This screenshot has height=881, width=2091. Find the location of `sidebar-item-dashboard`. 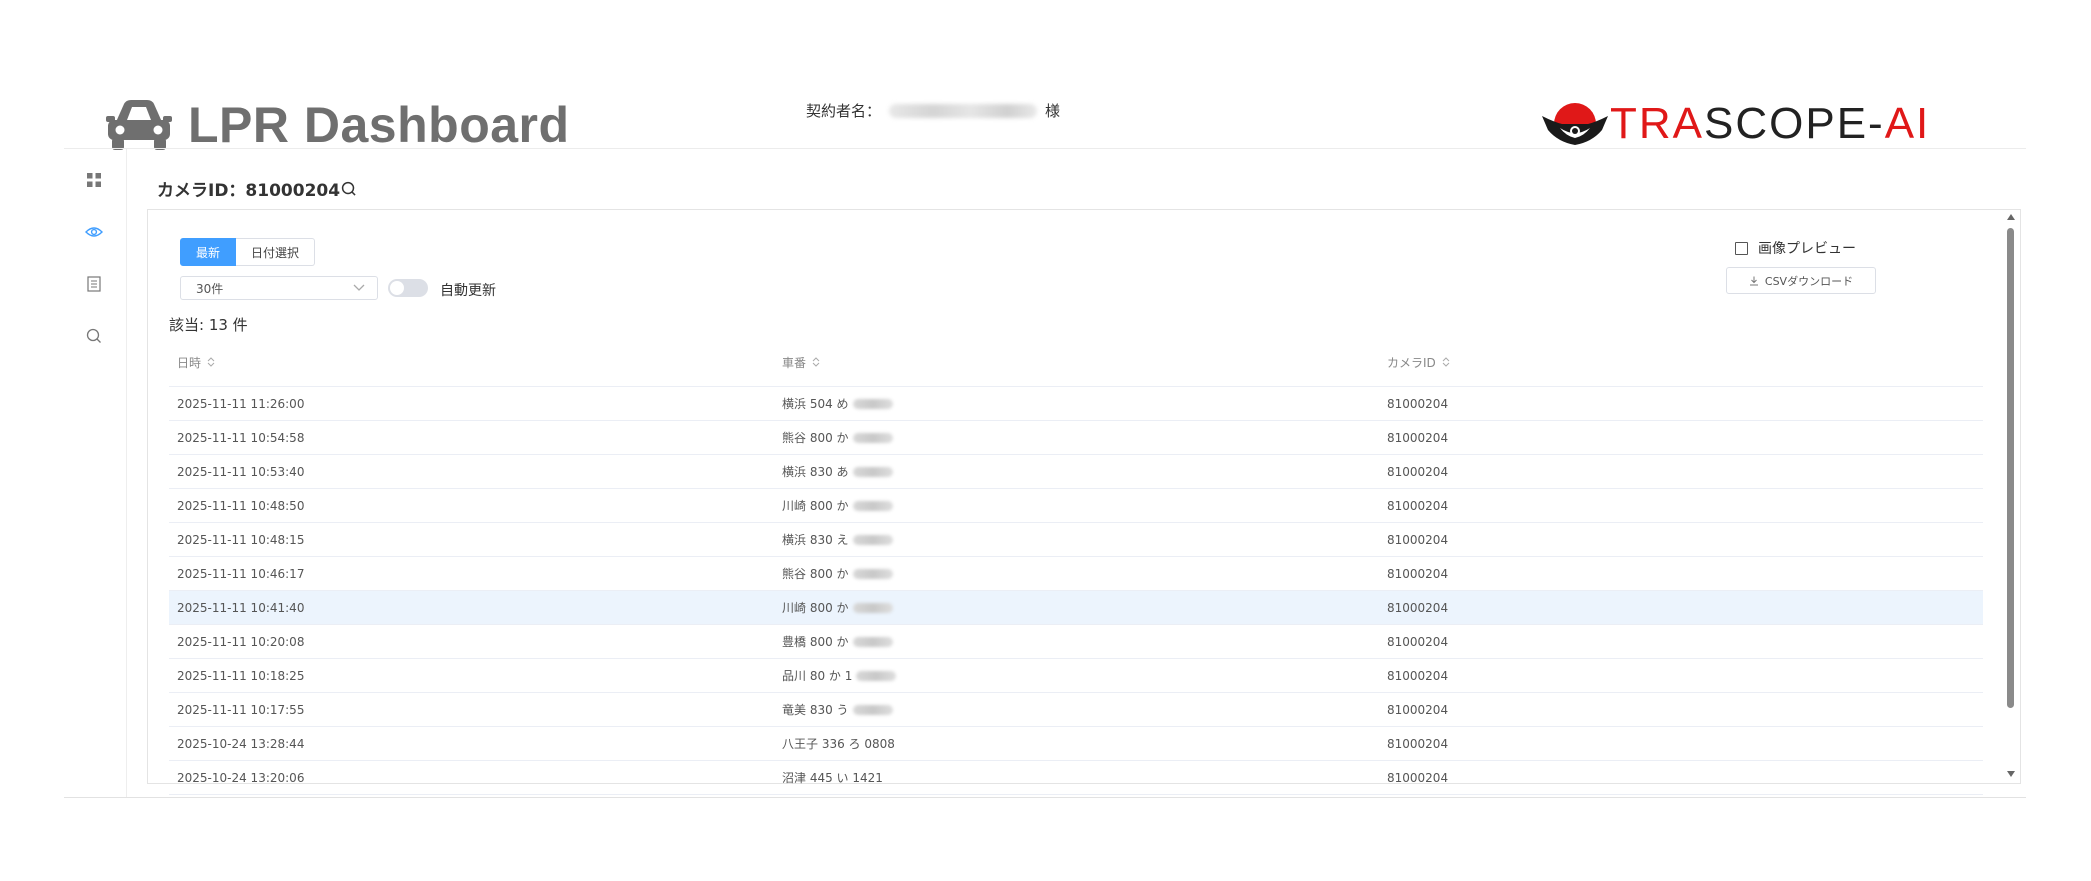

sidebar-item-dashboard is located at coordinates (94, 180).